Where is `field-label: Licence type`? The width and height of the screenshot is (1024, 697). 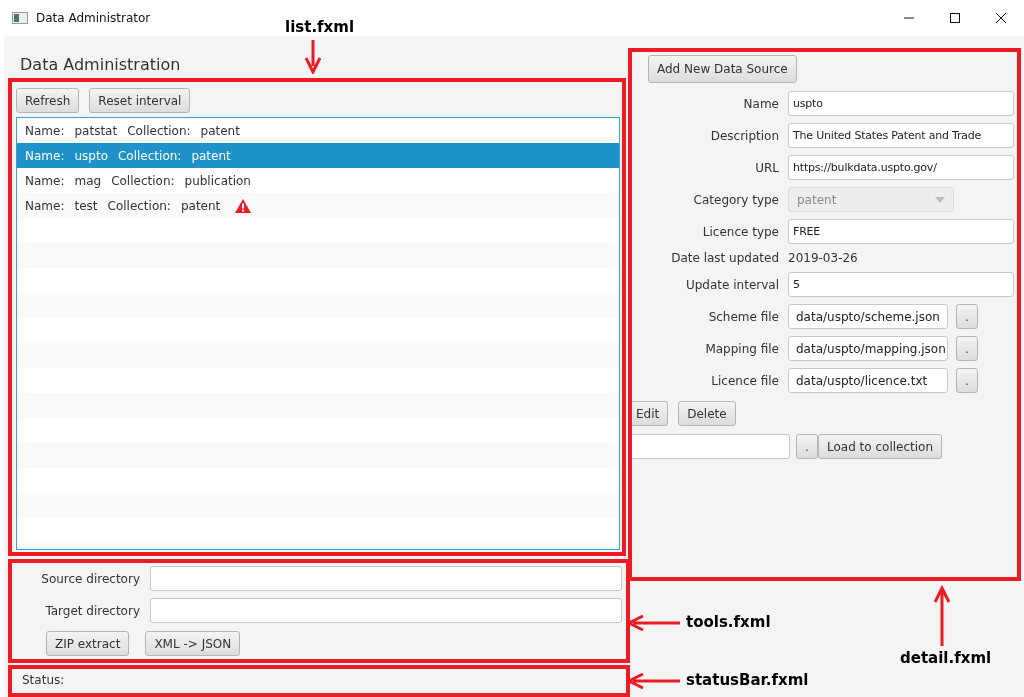 field-label: Licence type is located at coordinates (740, 231).